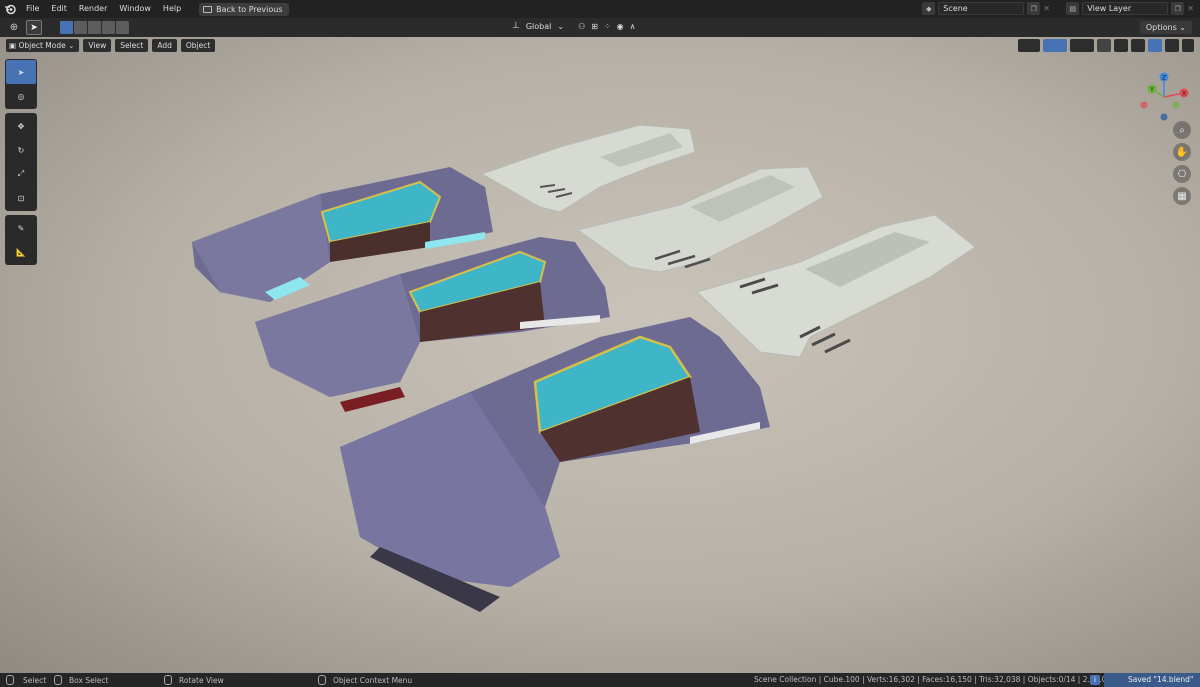 Image resolution: width=1200 pixels, height=687 pixels. I want to click on blender-logo-icon, so click(10, 9).